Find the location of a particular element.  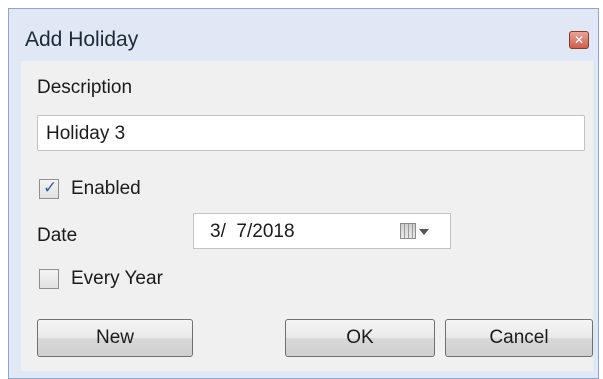

every-year-checkbox is located at coordinates (49, 279).